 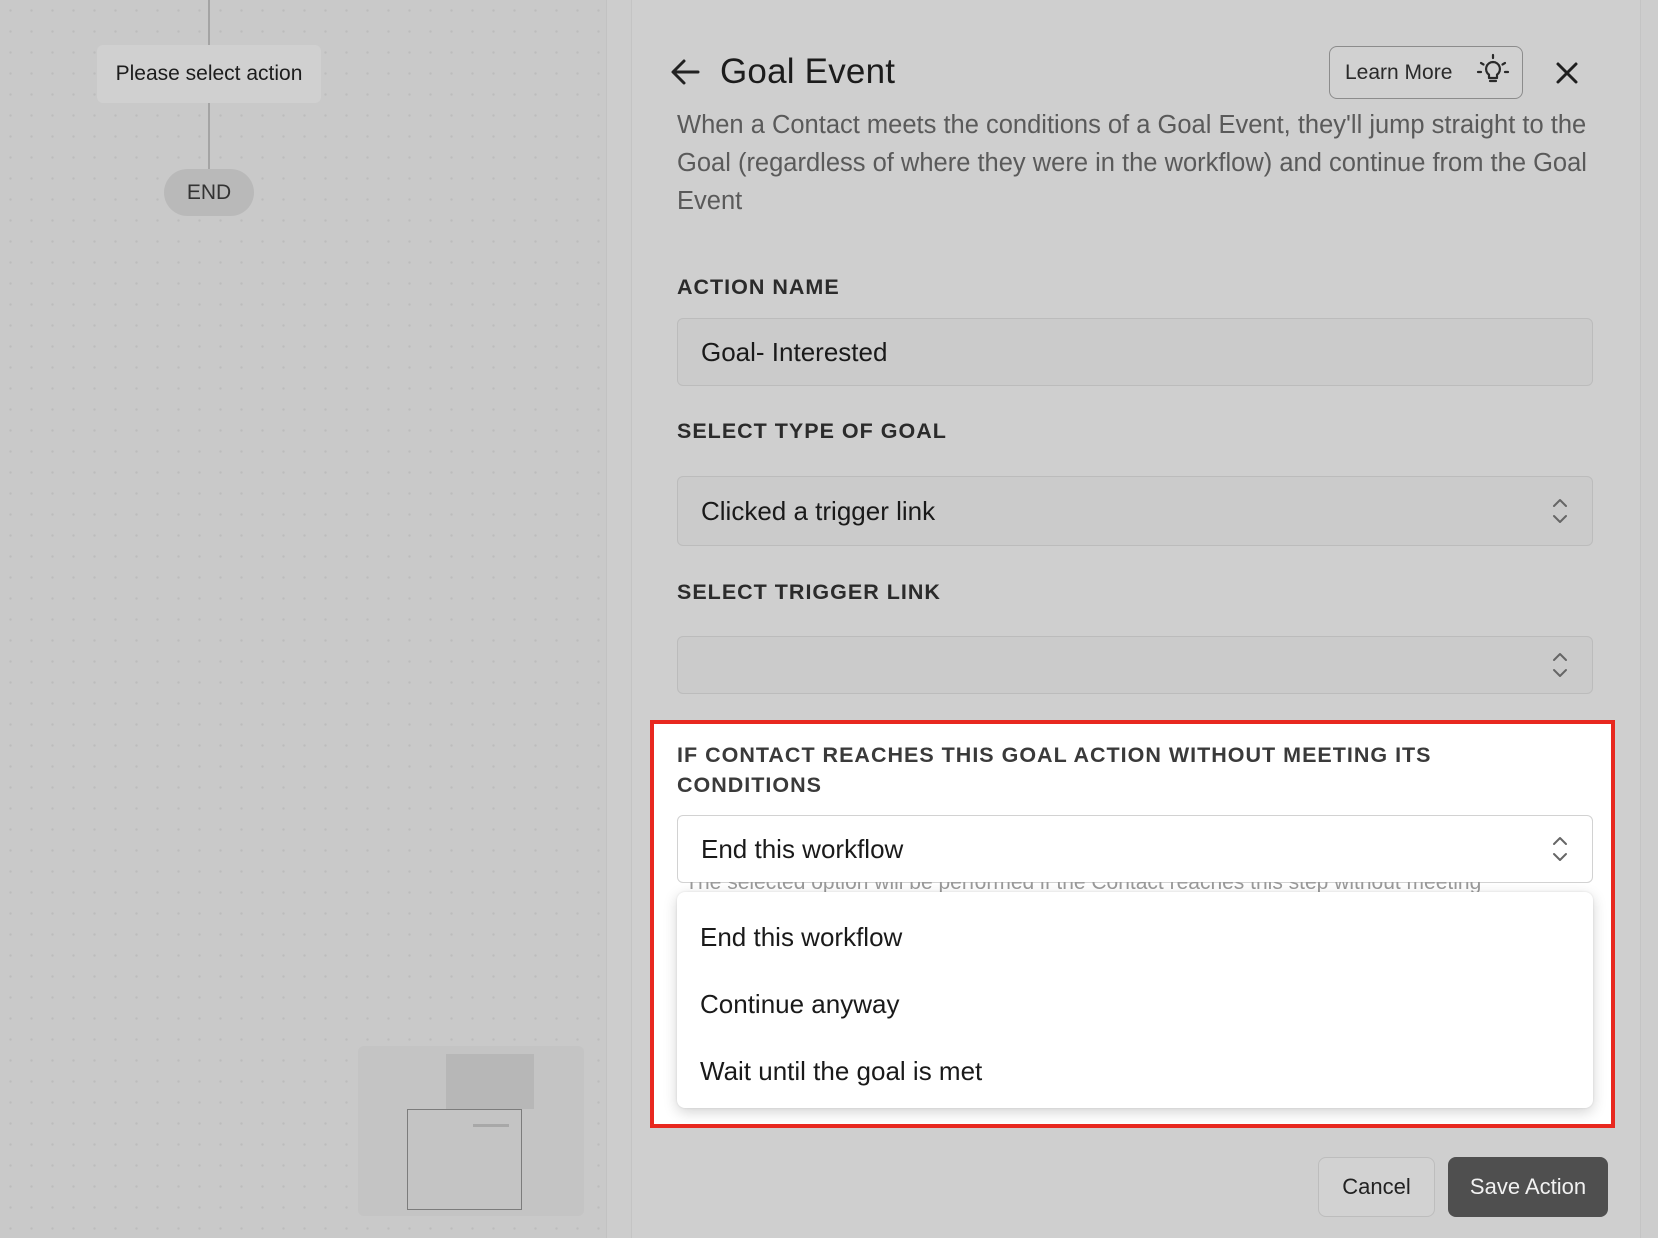 I want to click on save-action-button: Save Action, so click(x=1528, y=1187).